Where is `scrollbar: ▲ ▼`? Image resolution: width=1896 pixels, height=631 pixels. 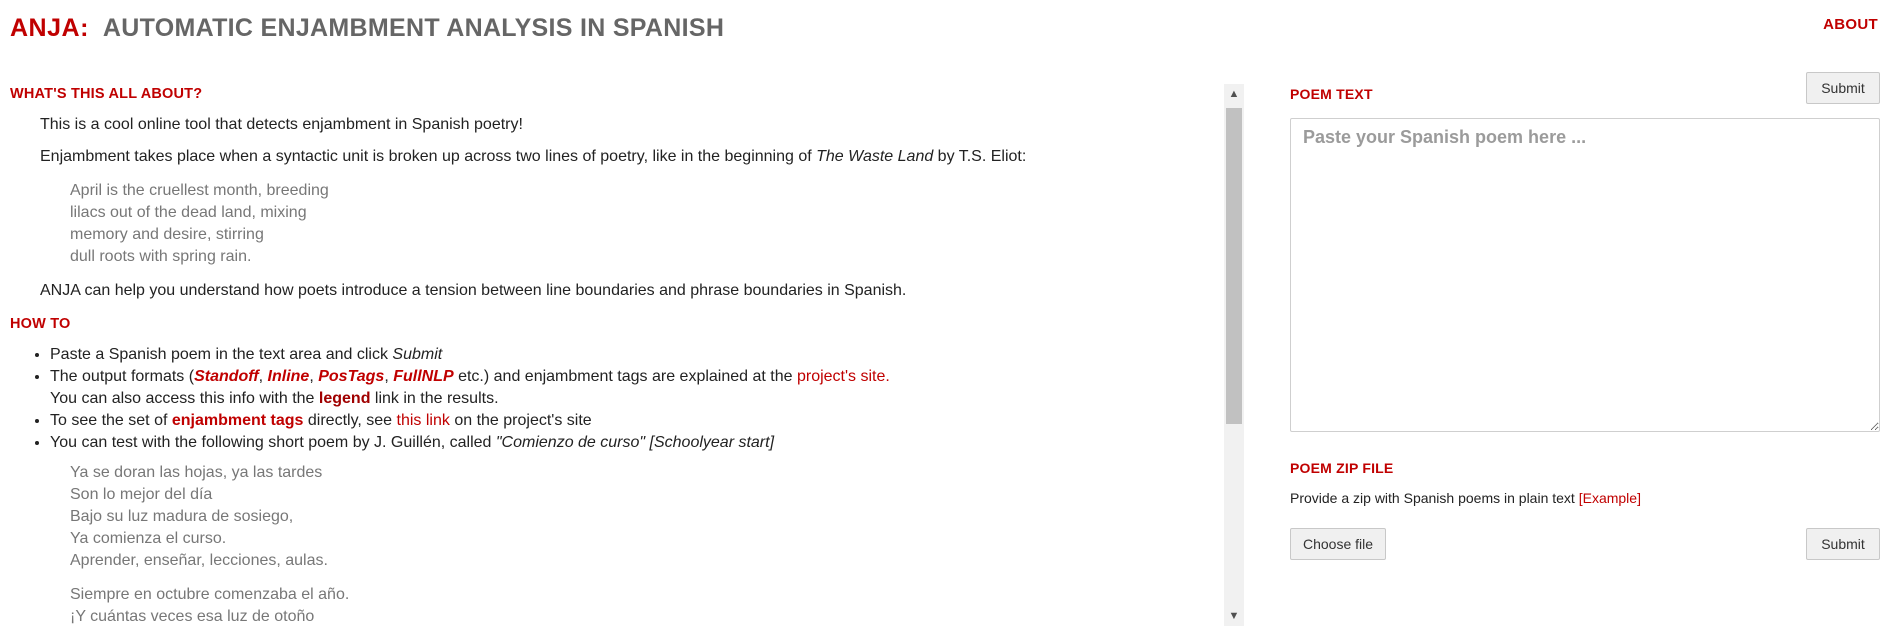 scrollbar: ▲ ▼ is located at coordinates (1234, 355).